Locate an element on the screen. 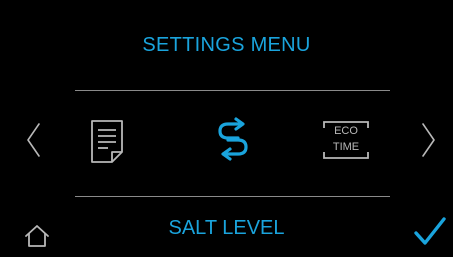  salt-swap-icon is located at coordinates (233, 139).